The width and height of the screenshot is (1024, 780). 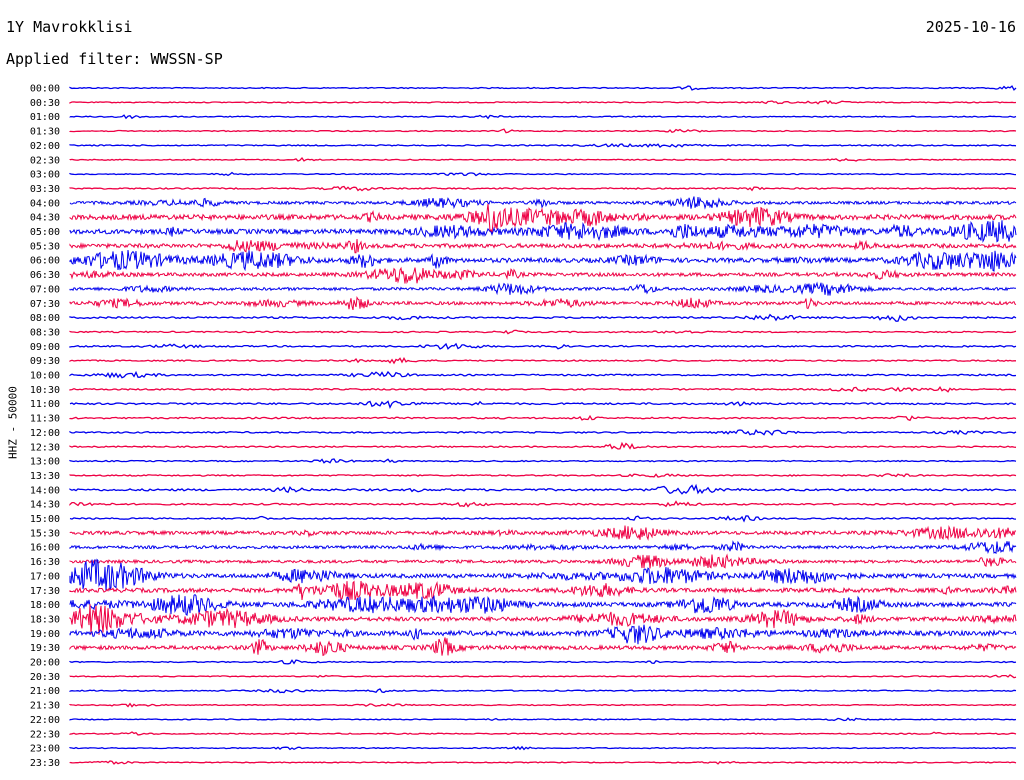 What do you see at coordinates (45, 763) in the screenshot?
I see `time-tick-label: 23:30` at bounding box center [45, 763].